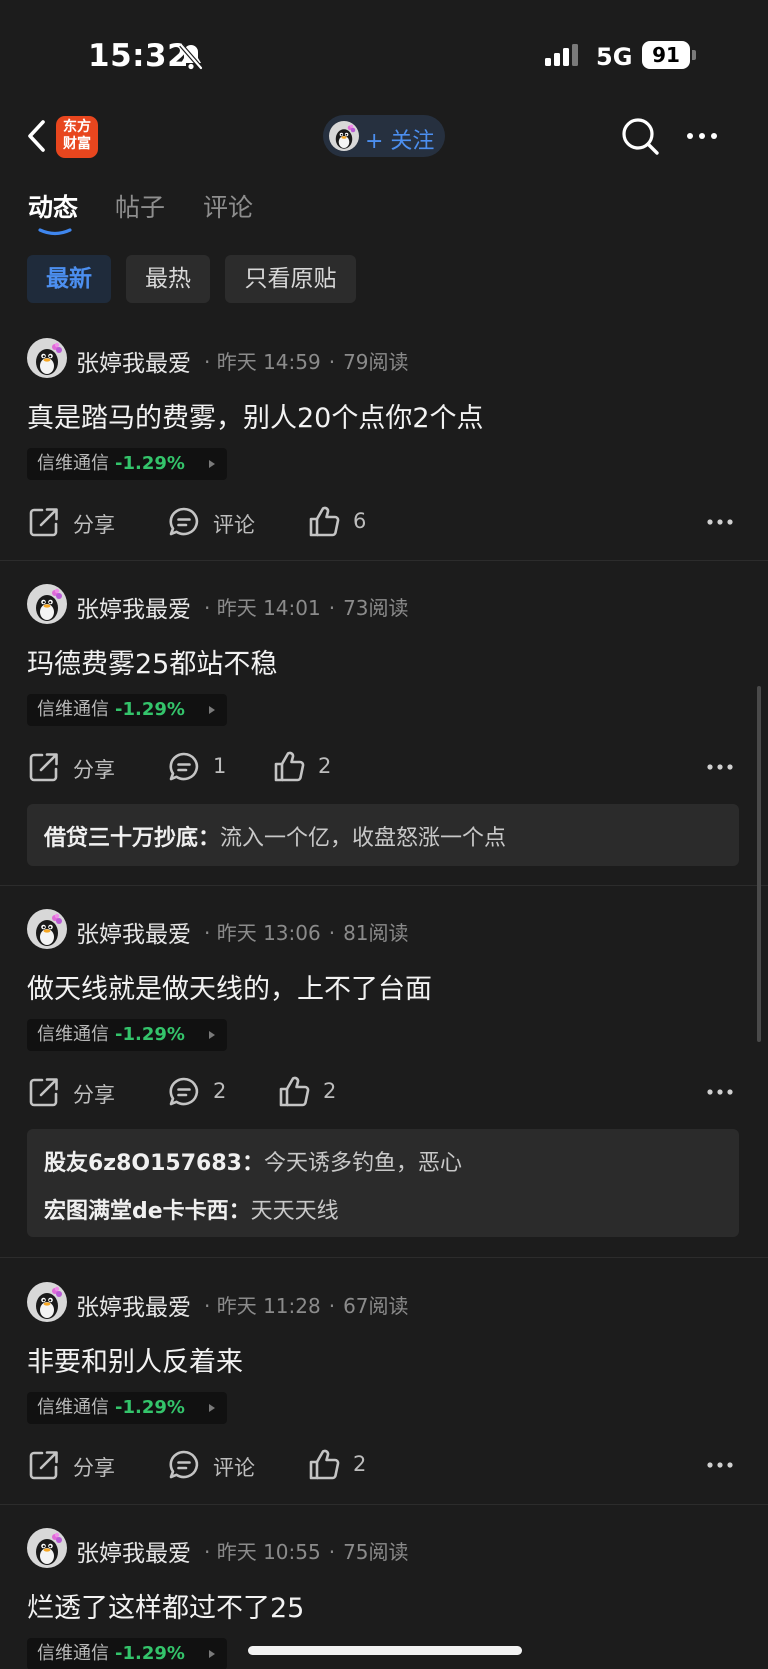  I want to click on bell-muted-icon, so click(191, 56).